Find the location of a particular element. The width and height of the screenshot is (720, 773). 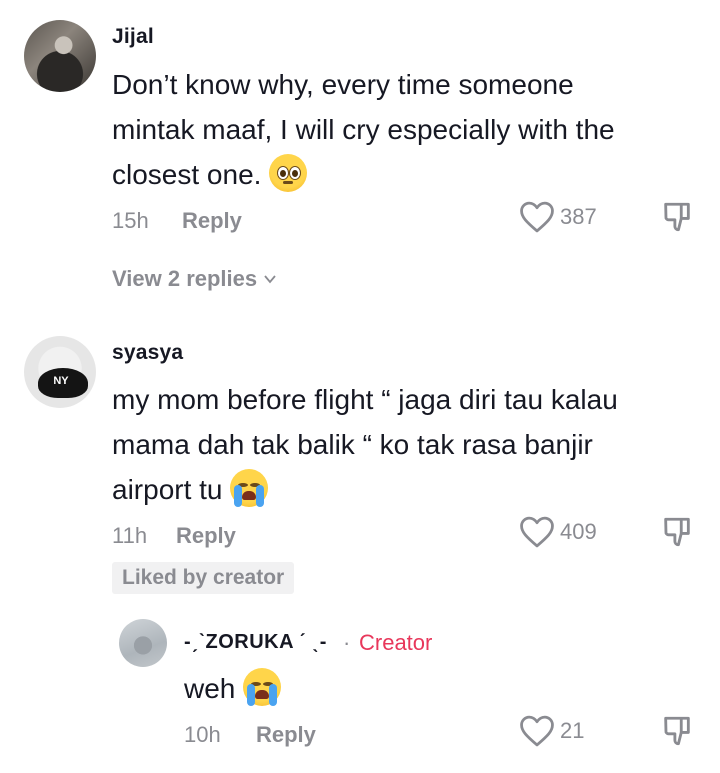

reply-timestamp: 10h is located at coordinates (202, 734).